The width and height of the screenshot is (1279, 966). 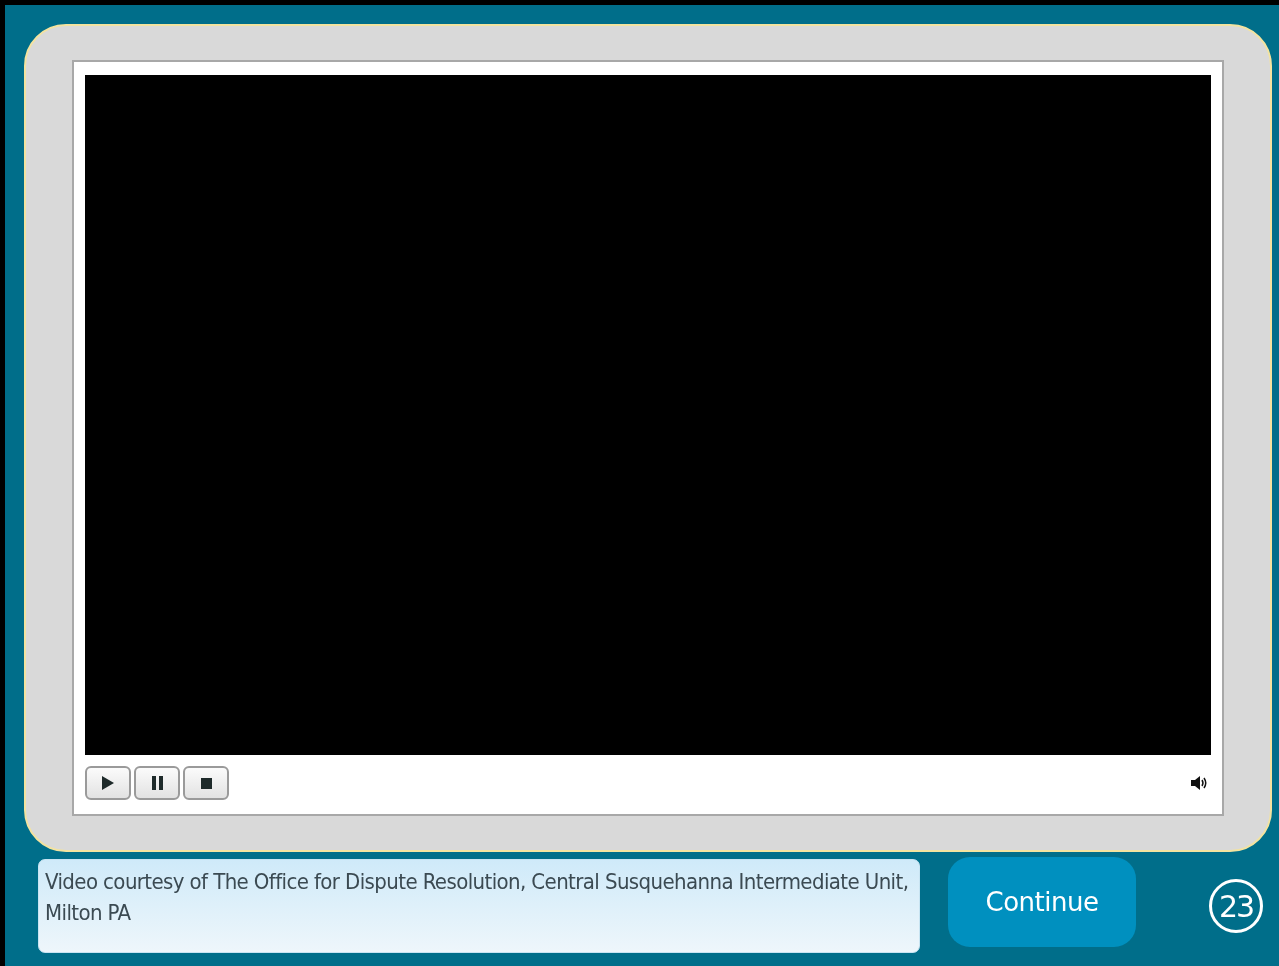 I want to click on speaker-icon, so click(x=1200, y=783).